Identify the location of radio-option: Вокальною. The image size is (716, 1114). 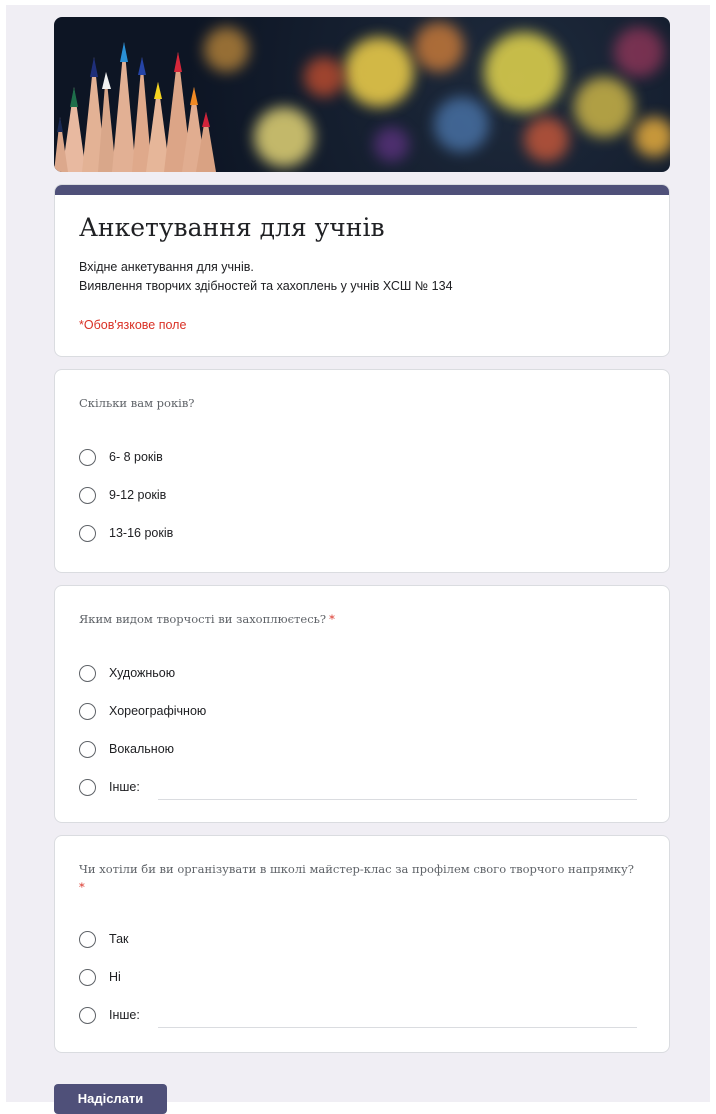
(362, 749).